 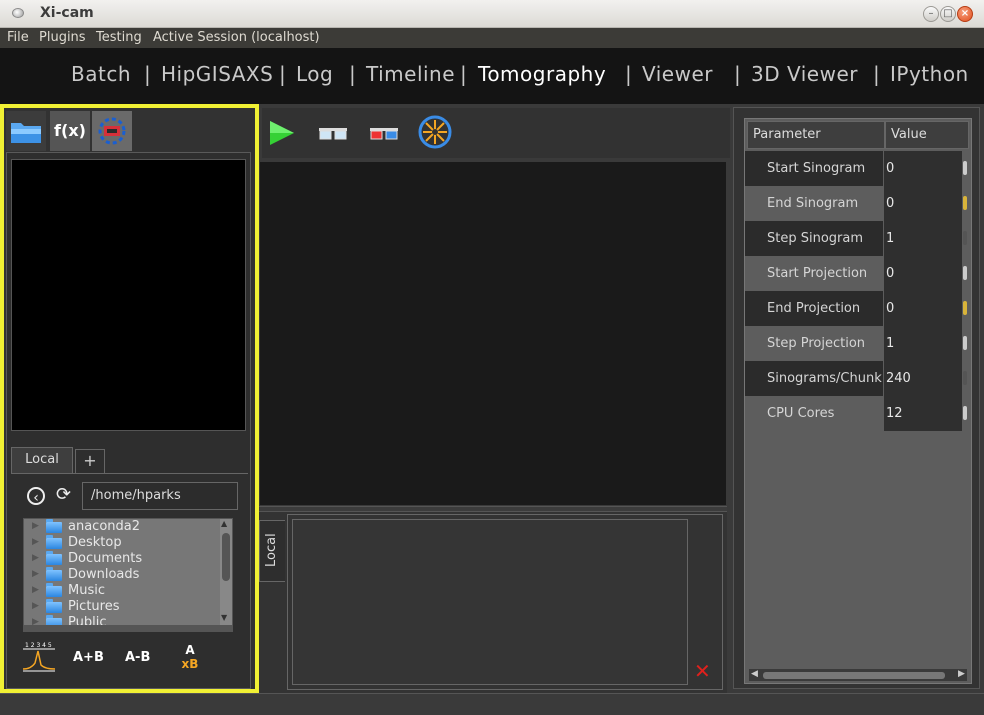 I want to click on plugin-ipython: IPython, so click(x=929, y=74).